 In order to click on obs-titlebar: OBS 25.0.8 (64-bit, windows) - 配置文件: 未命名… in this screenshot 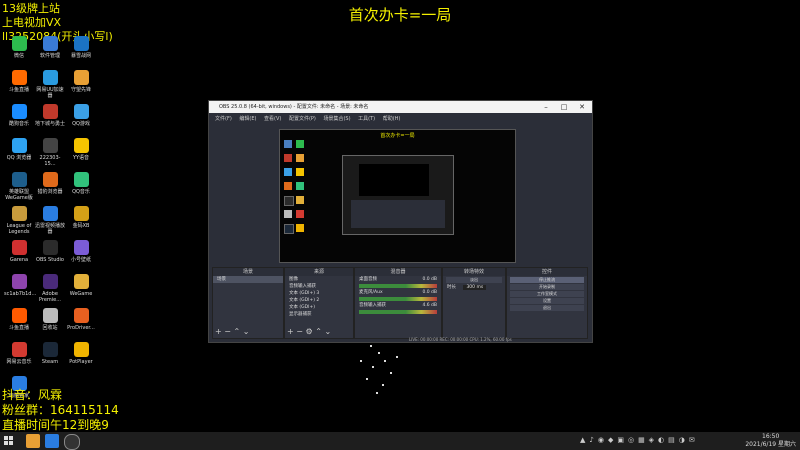, I will do `click(400, 107)`.